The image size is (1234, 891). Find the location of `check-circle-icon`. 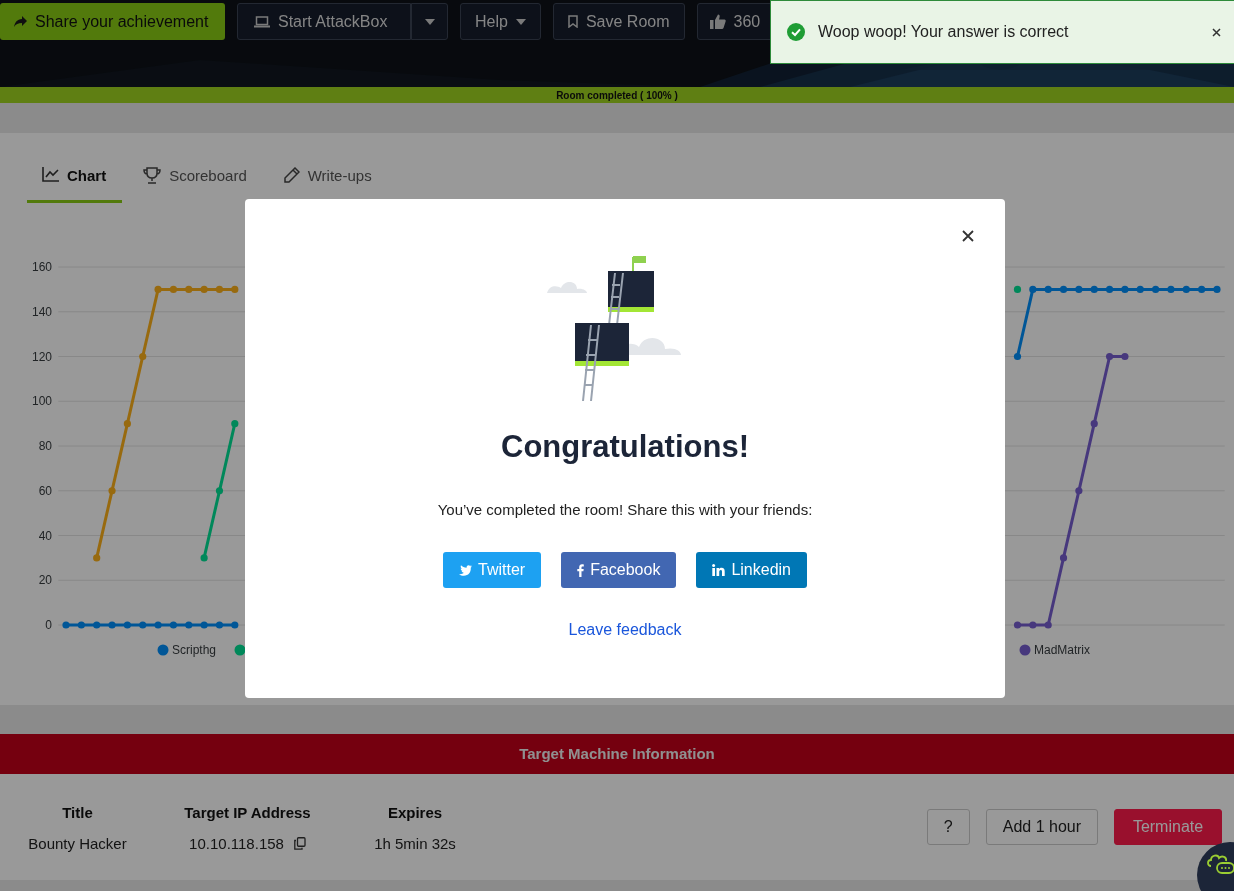

check-circle-icon is located at coordinates (796, 32).